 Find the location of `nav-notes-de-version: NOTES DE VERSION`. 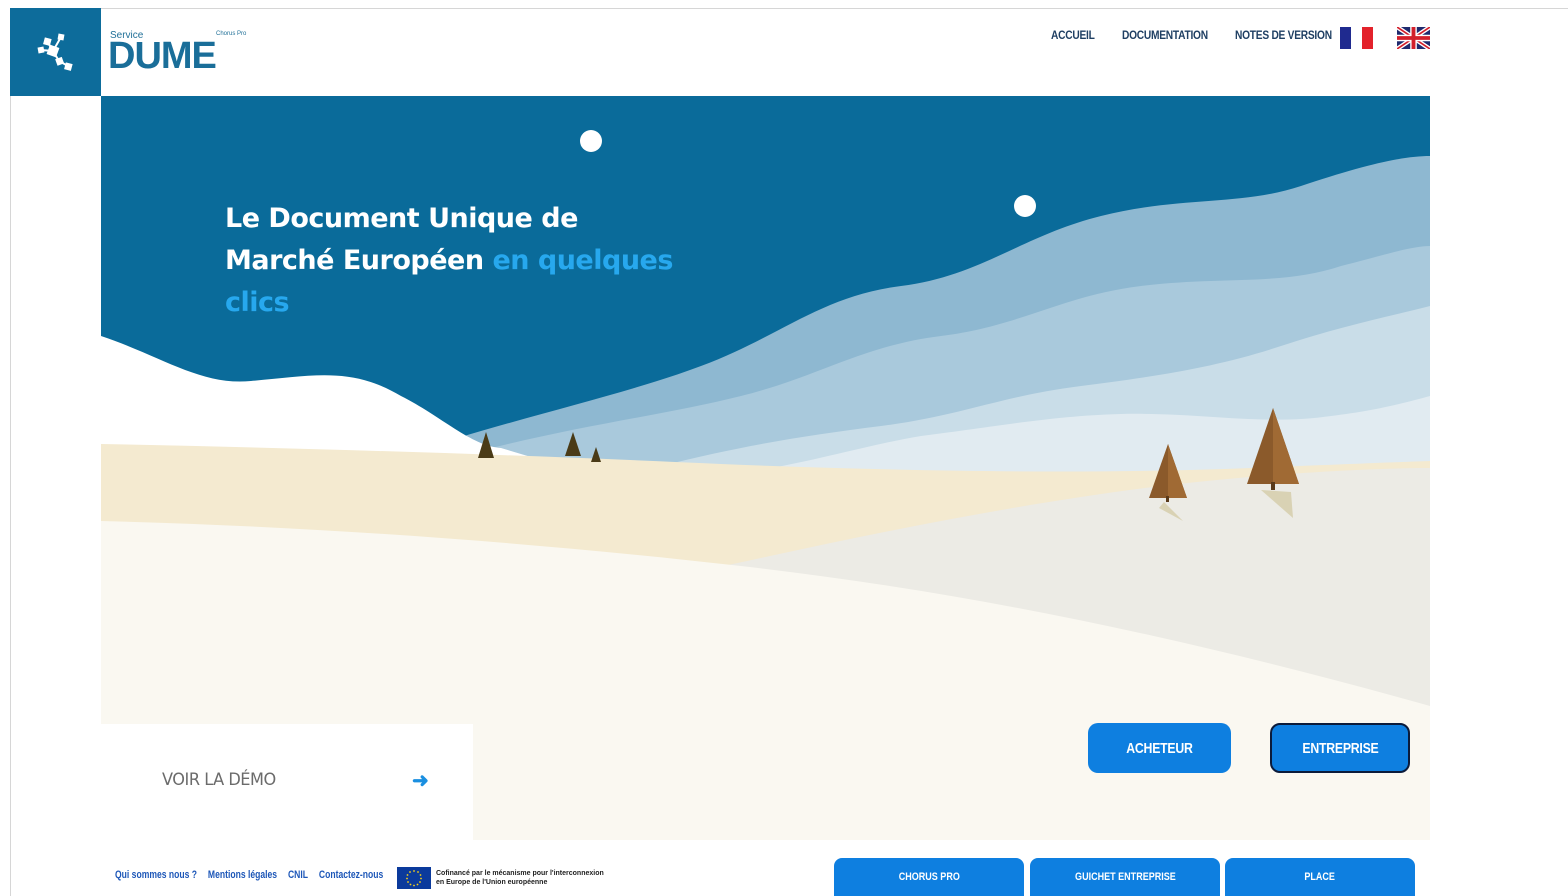

nav-notes-de-version: NOTES DE VERSION is located at coordinates (1283, 38).